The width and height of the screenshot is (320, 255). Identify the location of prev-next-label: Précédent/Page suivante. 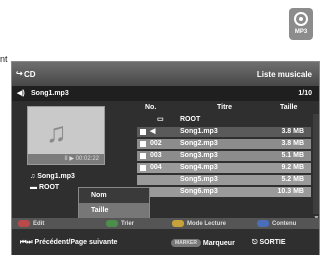
(76, 242).